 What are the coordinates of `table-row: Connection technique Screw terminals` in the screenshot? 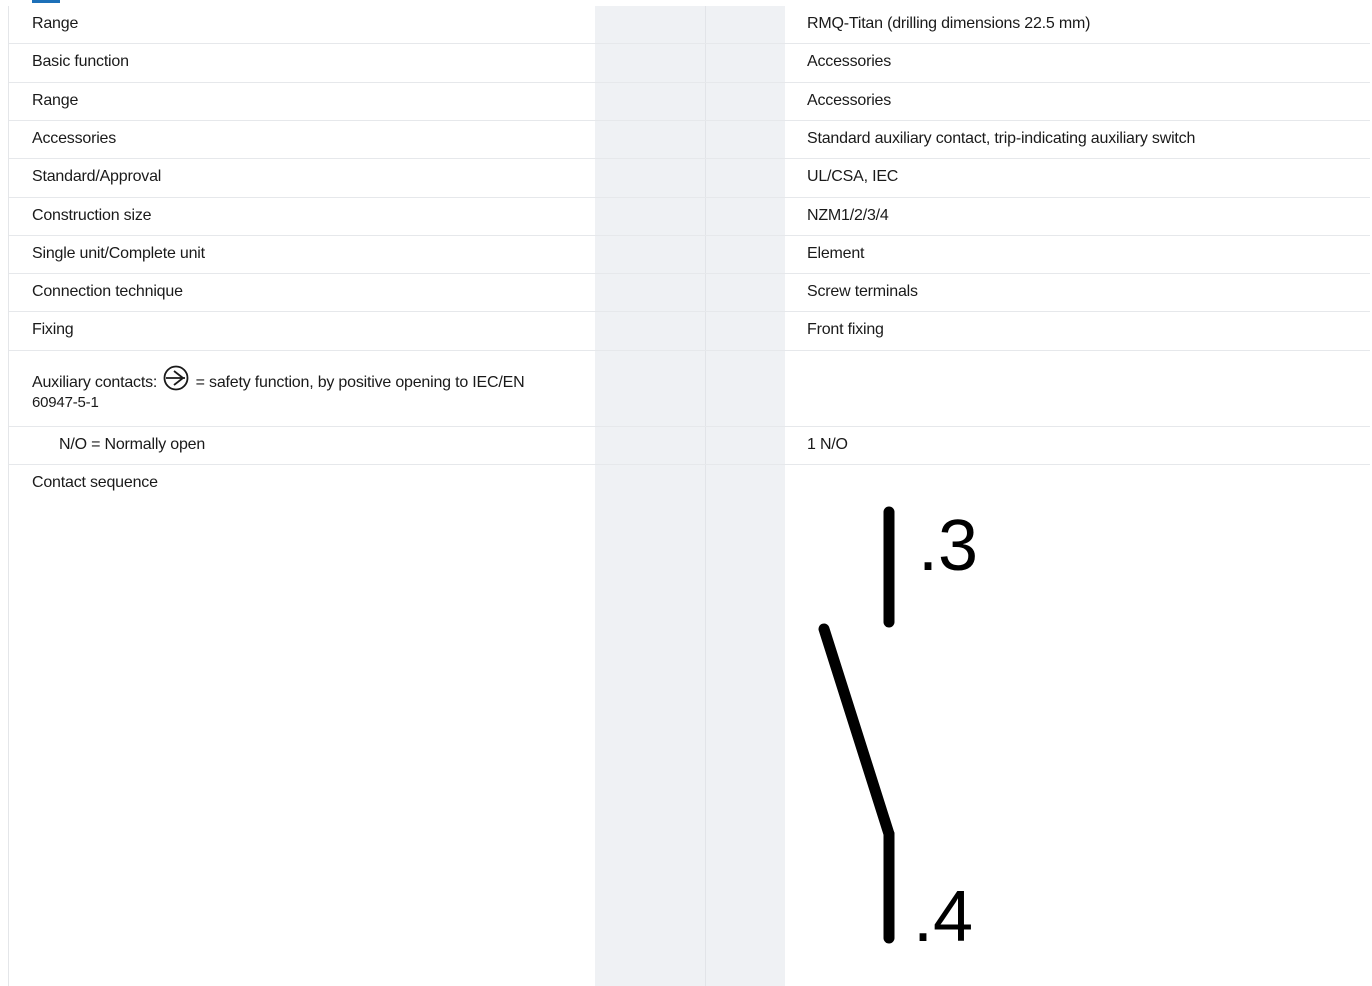 It's located at (689, 293).